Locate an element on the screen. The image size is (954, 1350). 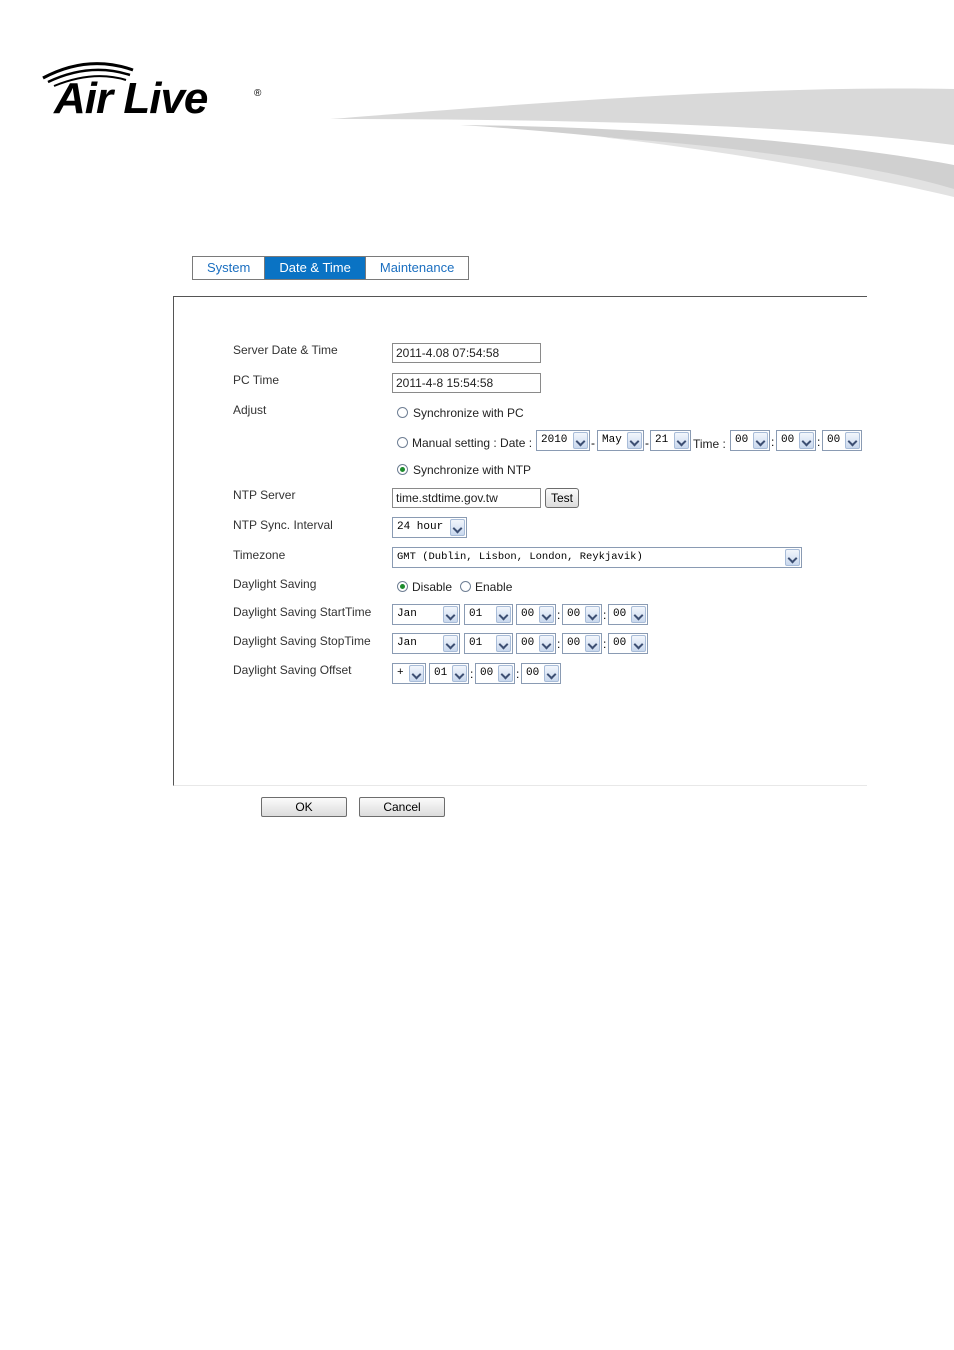
settings-tabs: System Date & Time Maintenance is located at coordinates (331, 268).